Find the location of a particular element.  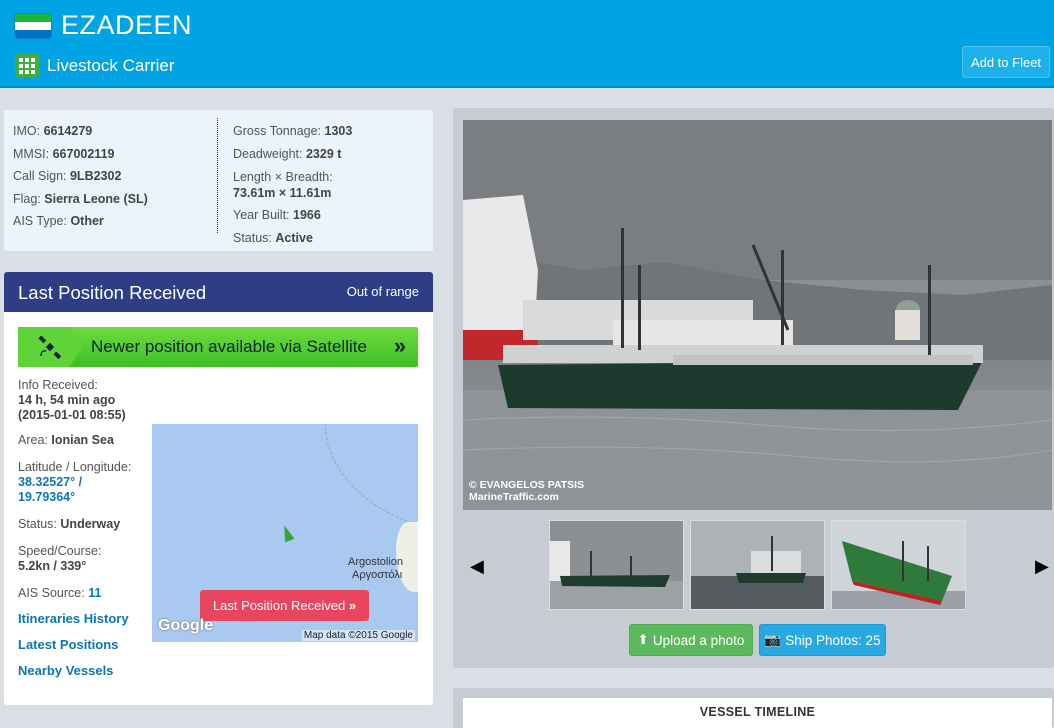

satellite-banner-text: Newer position available via Satellite is located at coordinates (229, 346).